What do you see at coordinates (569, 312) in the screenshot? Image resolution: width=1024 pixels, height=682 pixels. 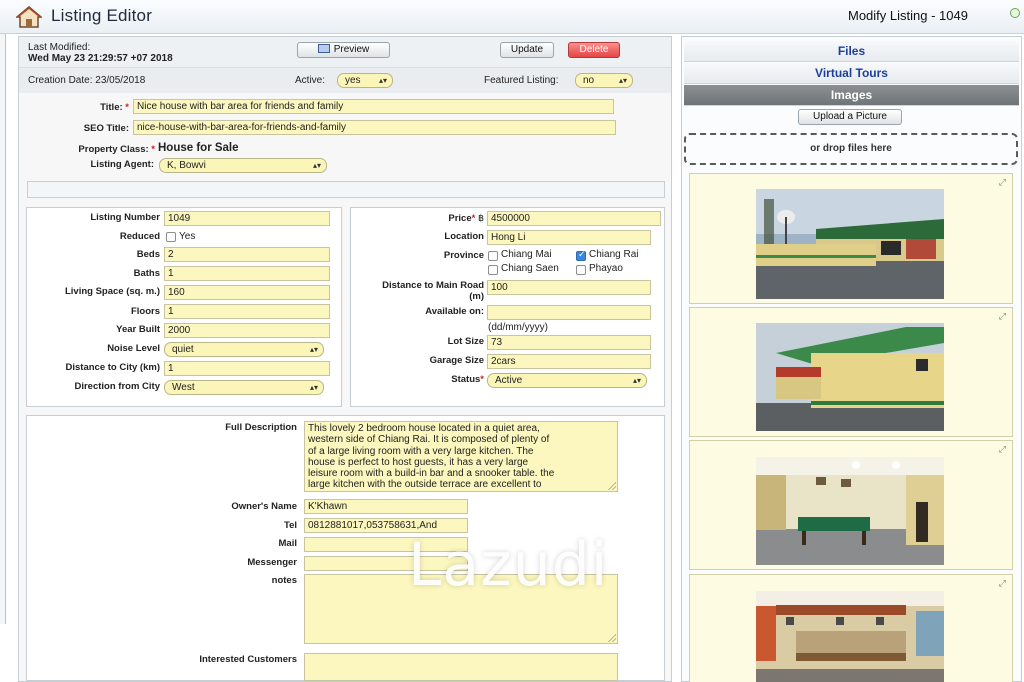 I see `available-input` at bounding box center [569, 312].